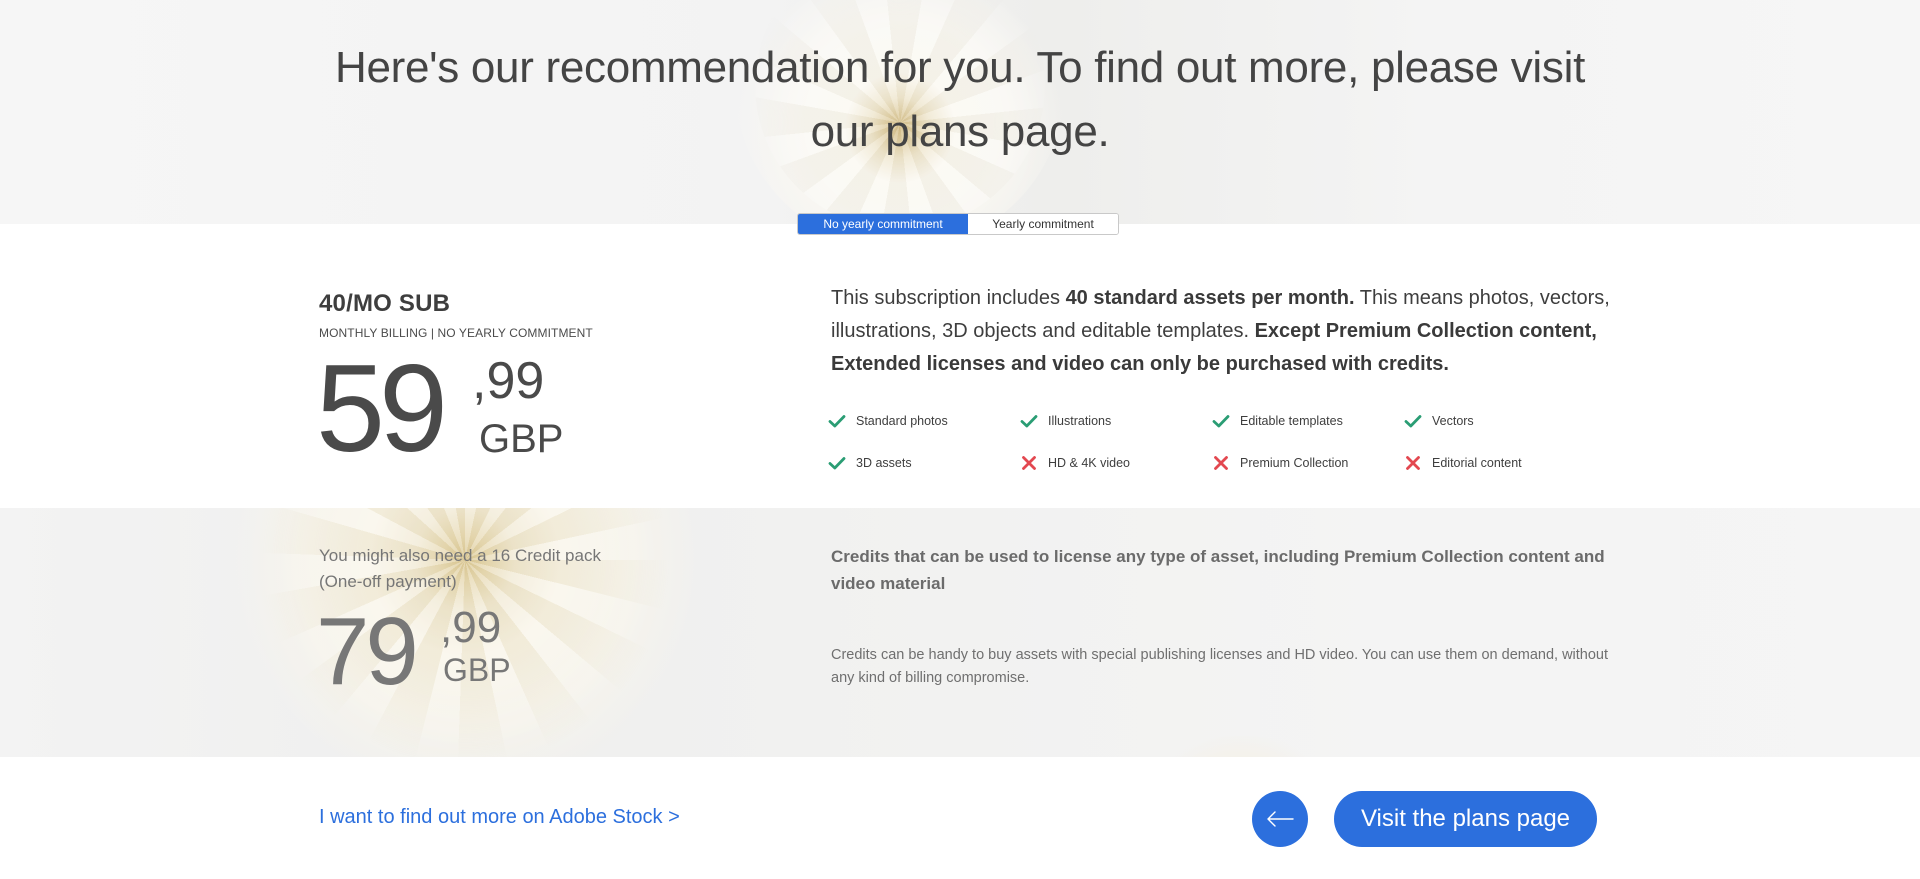  I want to click on feature-label: Illustrations, so click(1080, 421).